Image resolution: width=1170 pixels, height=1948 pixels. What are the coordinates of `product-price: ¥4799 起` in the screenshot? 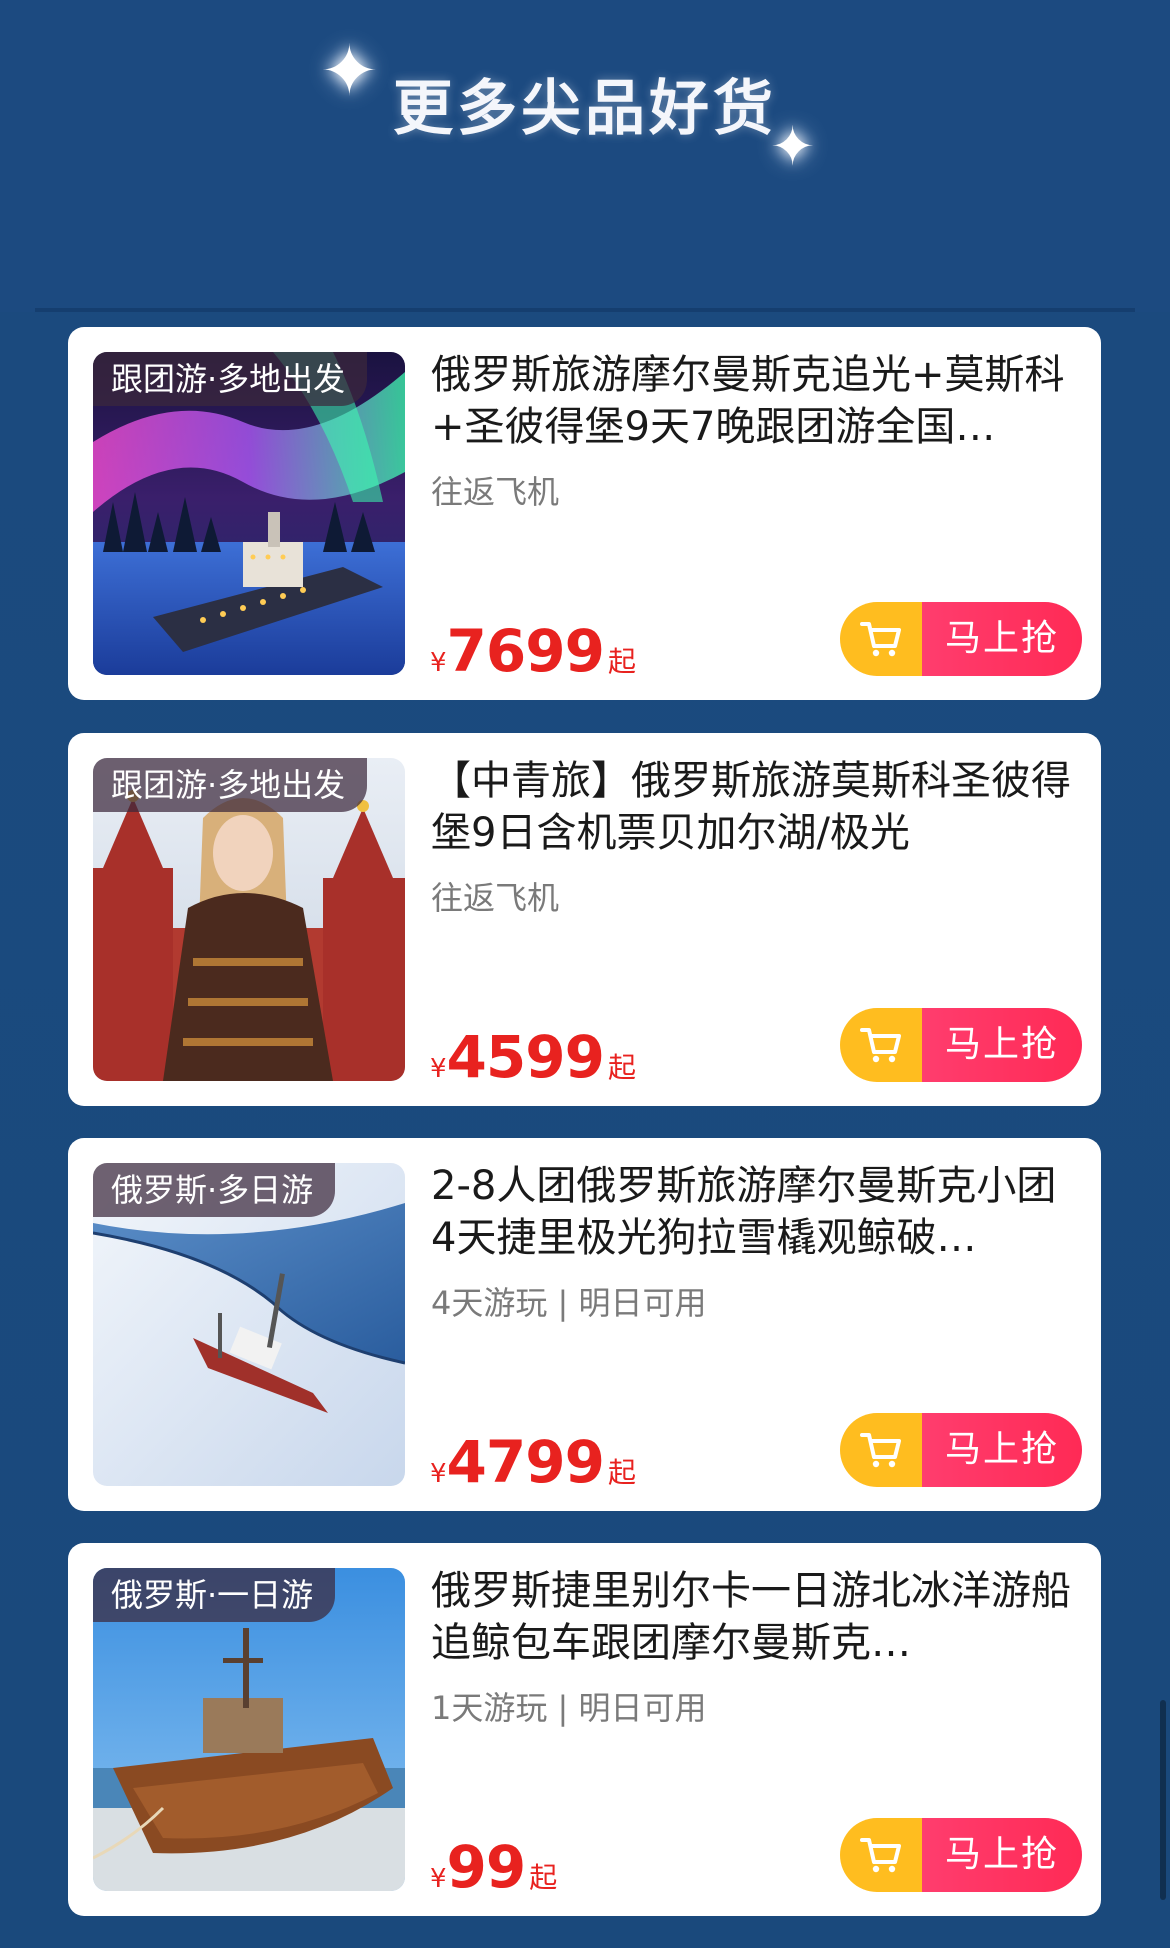 It's located at (533, 1463).